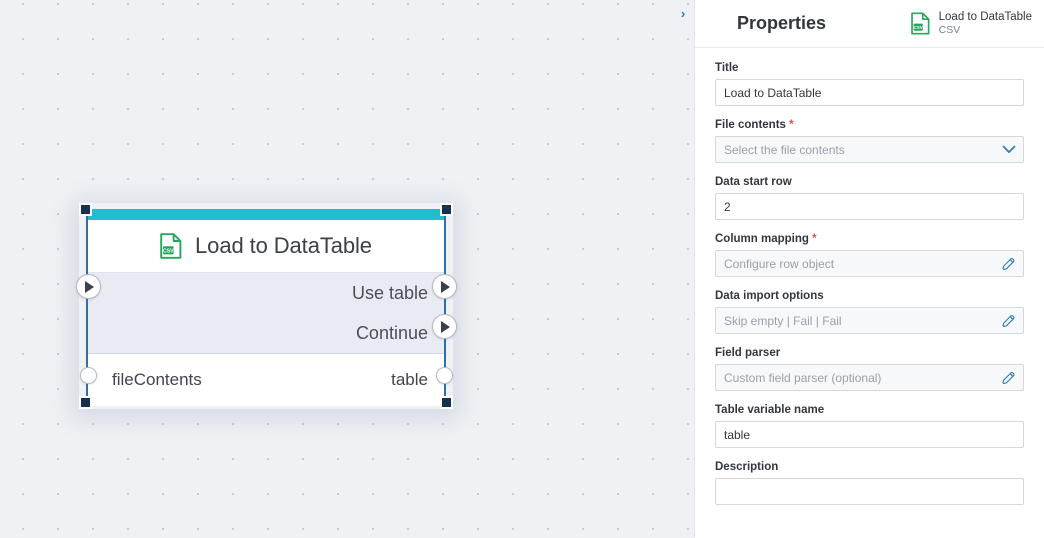  I want to click on data-input-port-filecontents, so click(88, 375).